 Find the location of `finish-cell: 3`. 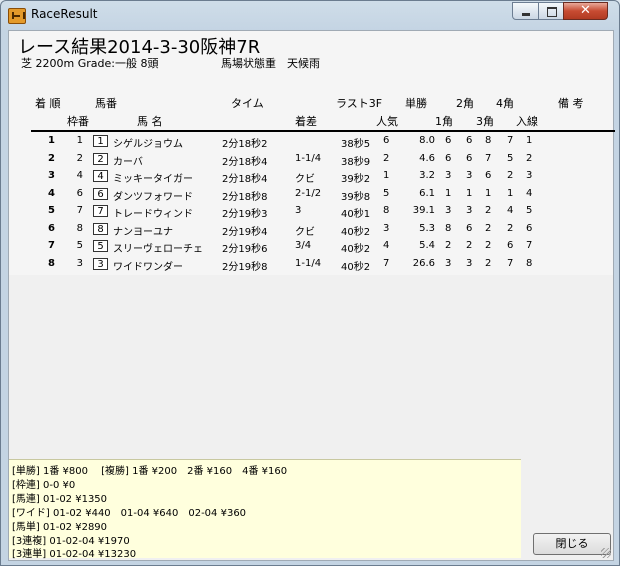

finish-cell: 3 is located at coordinates (529, 175).